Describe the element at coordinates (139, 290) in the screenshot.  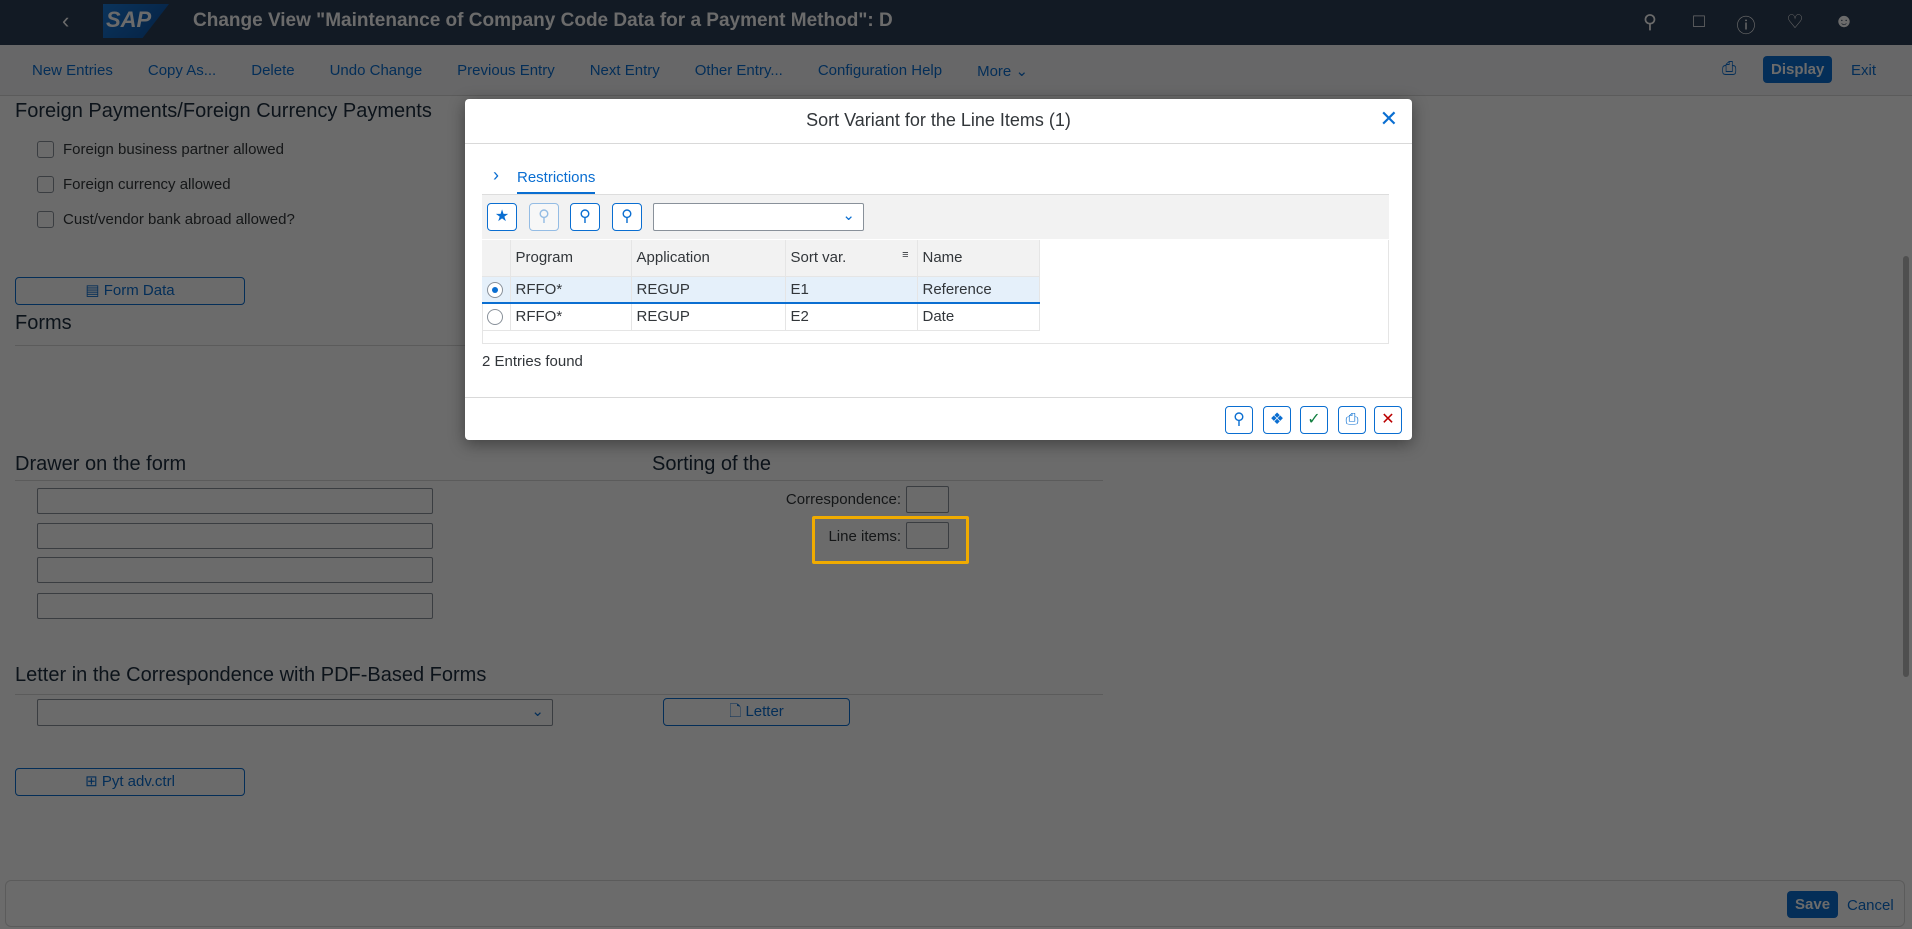
I see `form-data-label: Form Data` at that location.